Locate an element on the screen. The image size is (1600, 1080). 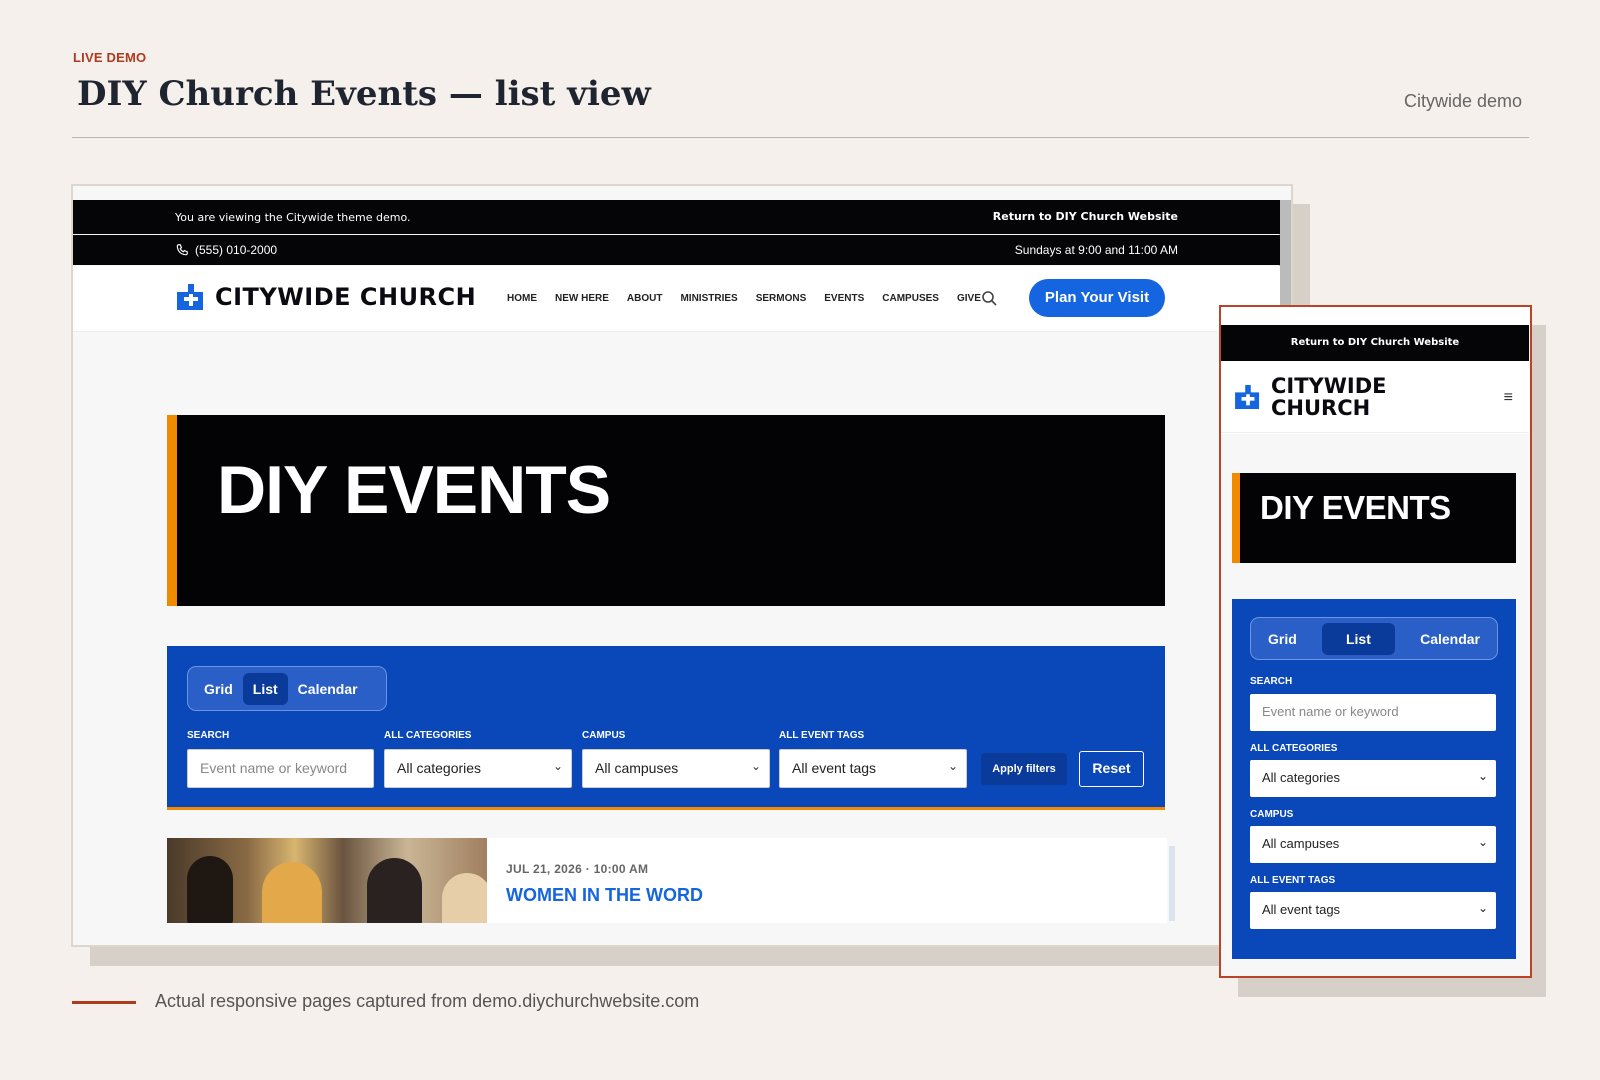
event-title-link: WOMEN IN THE WORD is located at coordinates (604, 895).